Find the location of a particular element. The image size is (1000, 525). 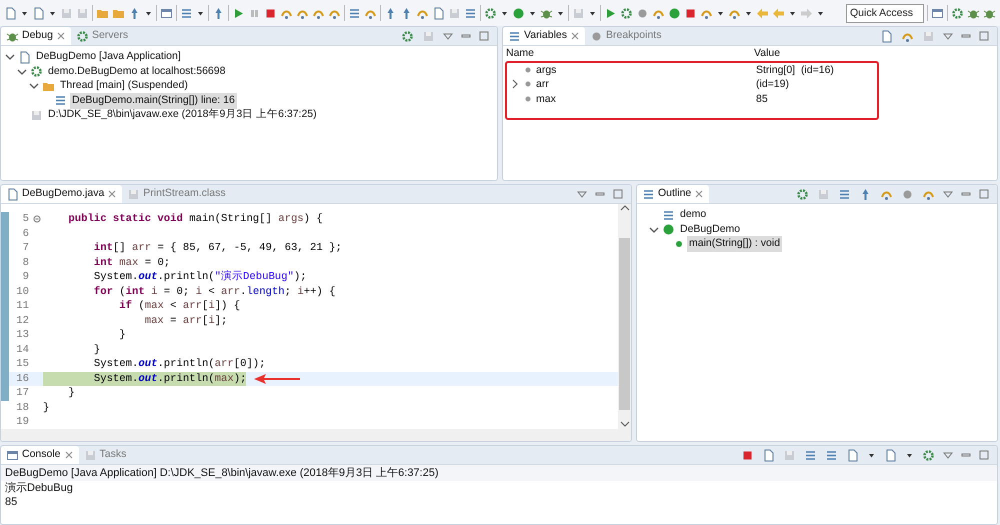

line-number: 14 is located at coordinates (22, 349).